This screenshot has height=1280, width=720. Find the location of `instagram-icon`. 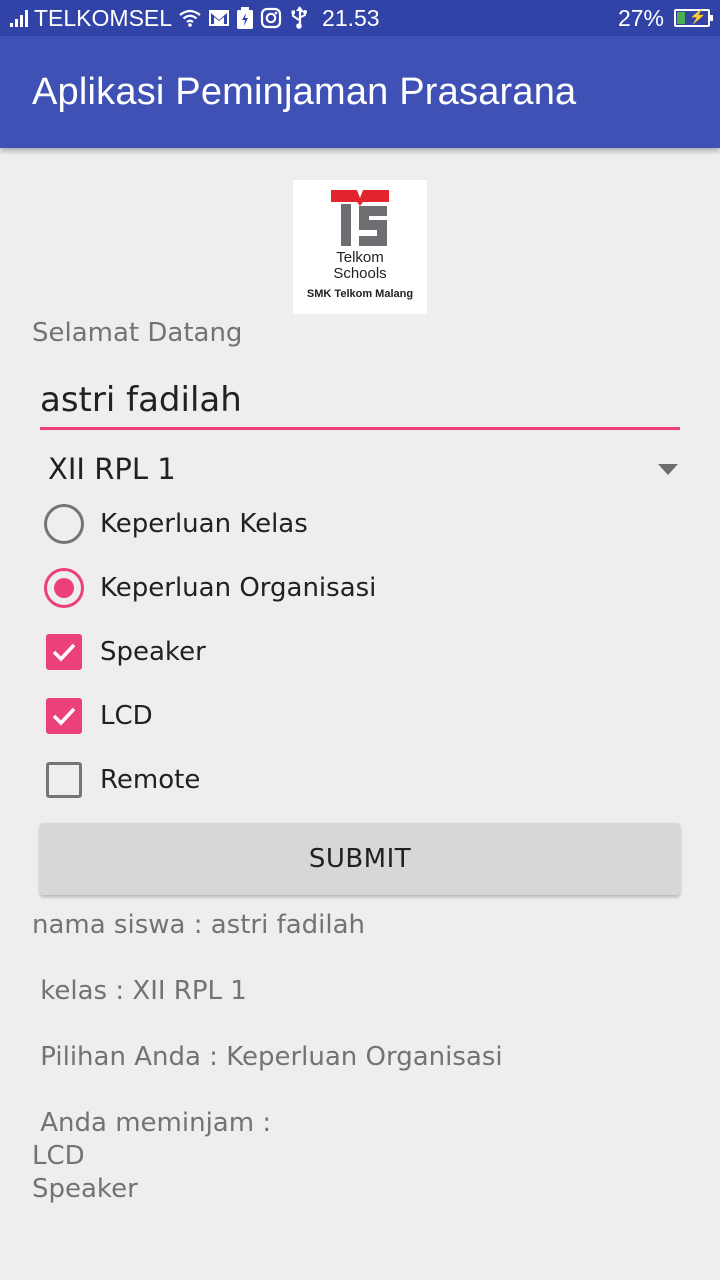

instagram-icon is located at coordinates (271, 18).